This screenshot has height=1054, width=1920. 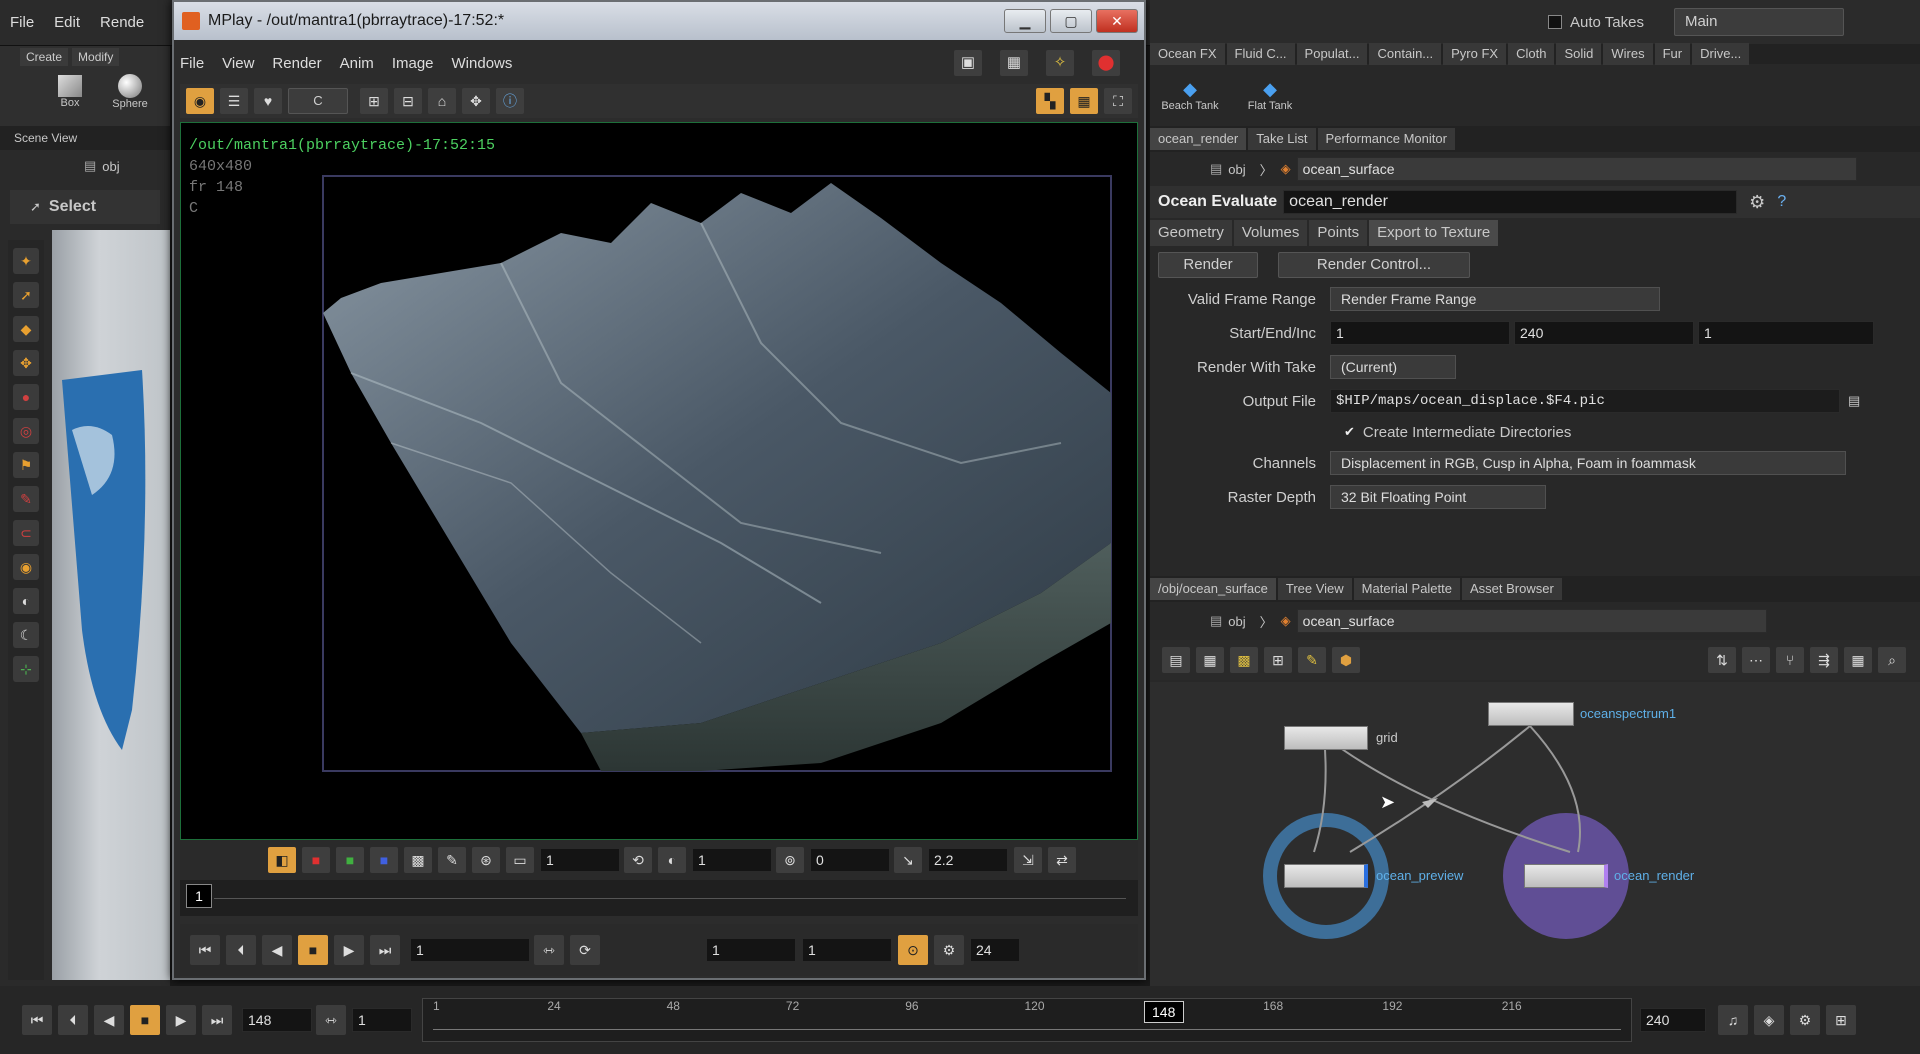 I want to click on main-jump-start-icon: ⏮, so click(x=37, y=1020).